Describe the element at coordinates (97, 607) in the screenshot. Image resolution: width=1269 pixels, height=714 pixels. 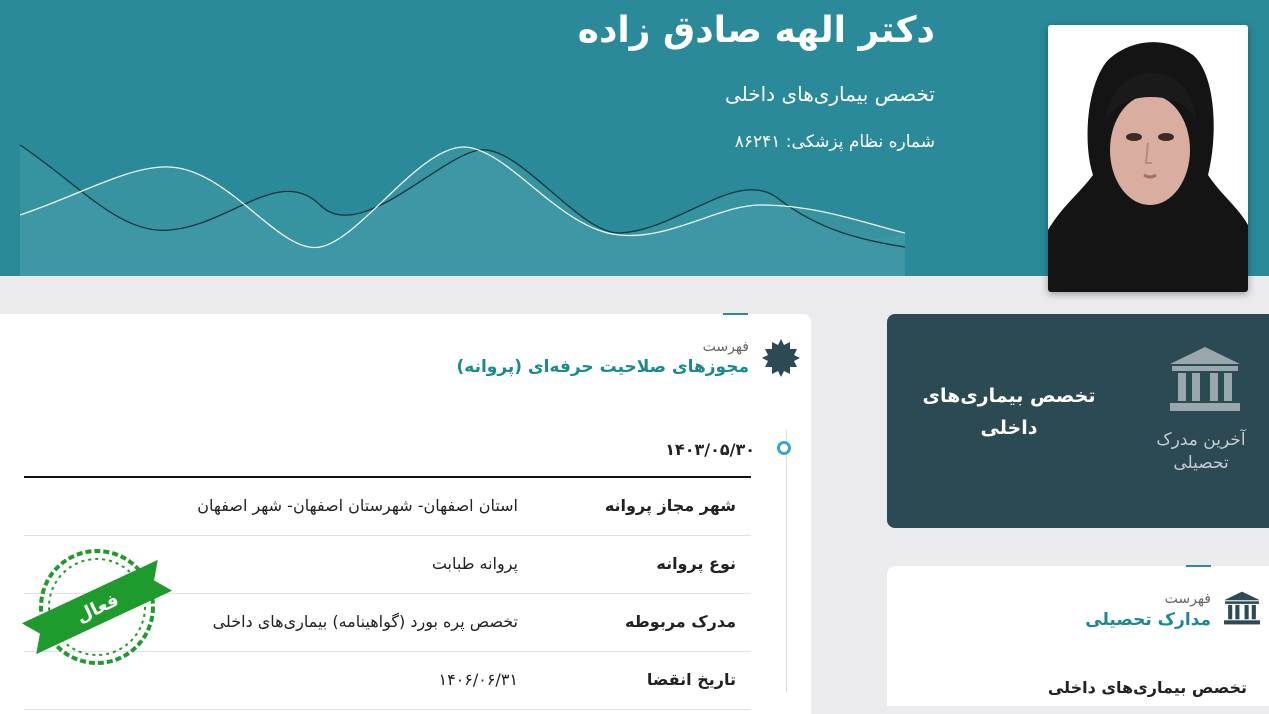
I see `active-status-stamp: فعال` at that location.